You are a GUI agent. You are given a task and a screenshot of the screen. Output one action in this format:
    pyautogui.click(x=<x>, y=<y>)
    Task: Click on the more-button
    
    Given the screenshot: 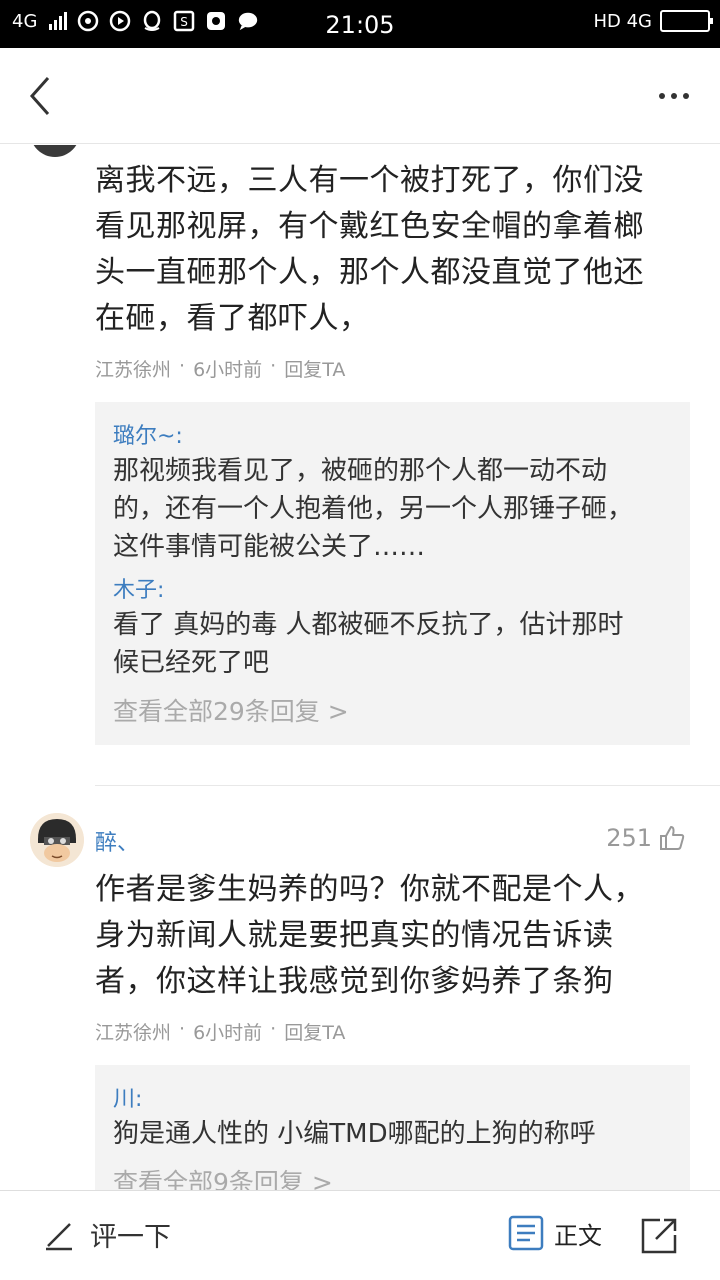 What is the action you would take?
    pyautogui.click(x=674, y=96)
    